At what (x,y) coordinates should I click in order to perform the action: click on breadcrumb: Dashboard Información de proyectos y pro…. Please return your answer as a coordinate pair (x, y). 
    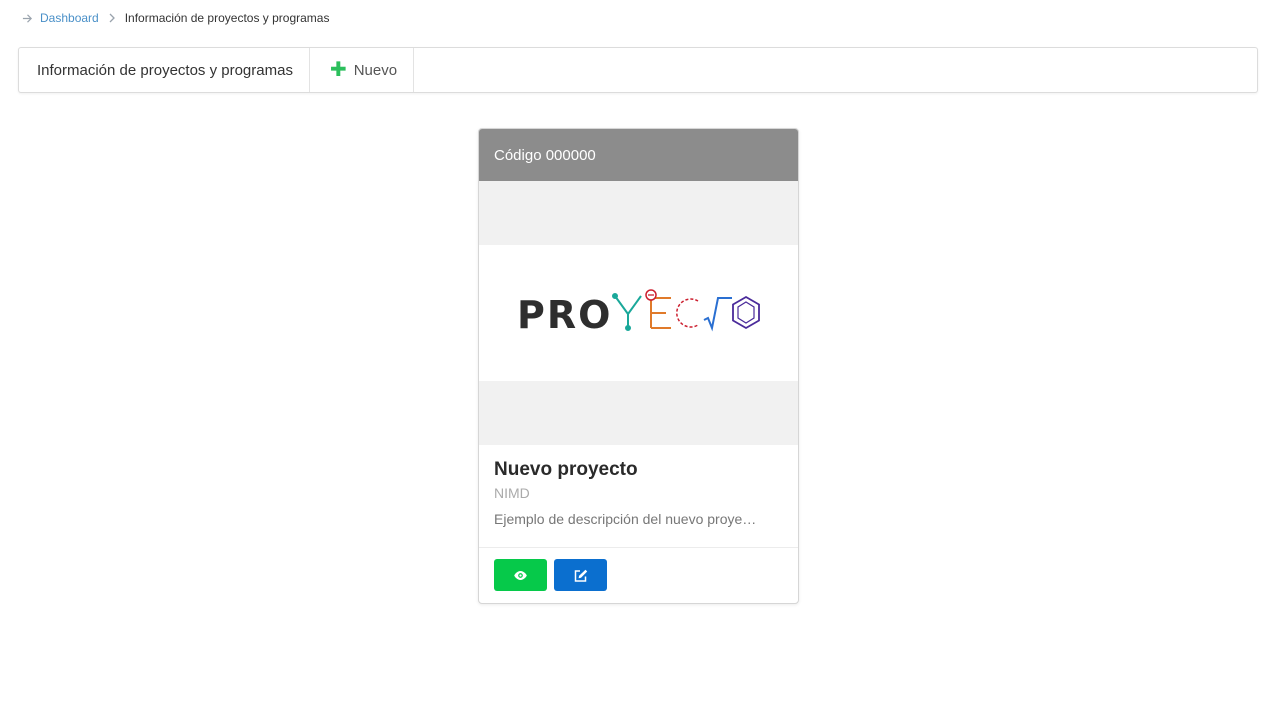
    Looking at the image, I should click on (175, 18).